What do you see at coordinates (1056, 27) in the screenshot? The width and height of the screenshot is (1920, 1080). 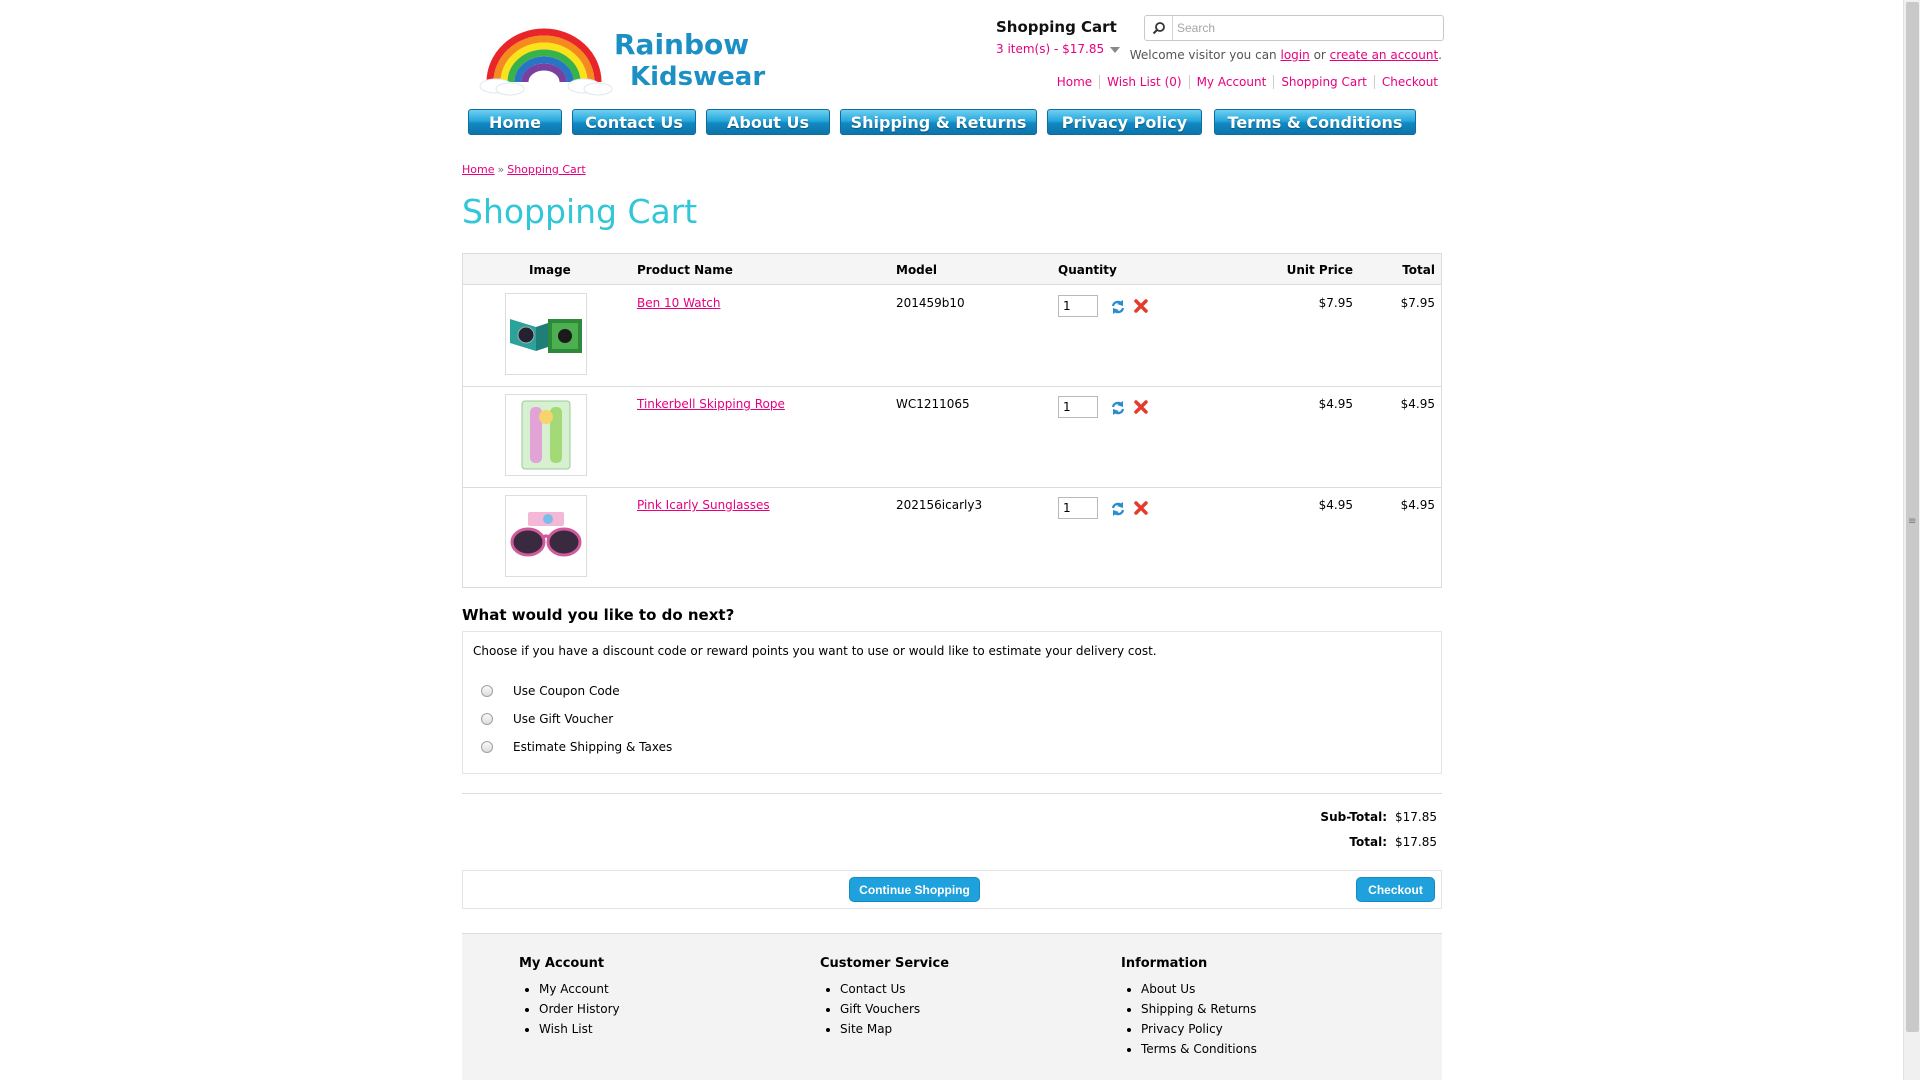 I see `header-cart-heading: Shopping Cart` at bounding box center [1056, 27].